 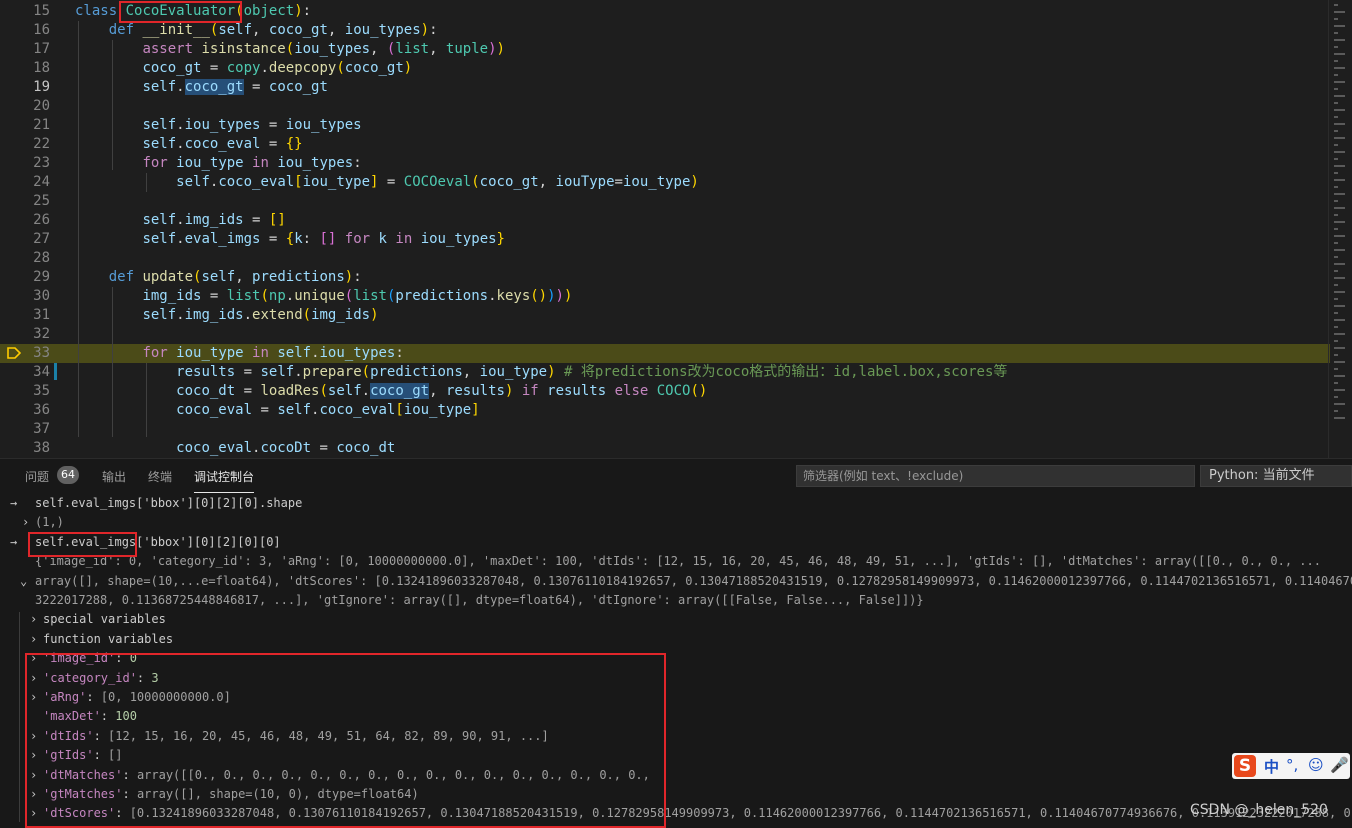 What do you see at coordinates (23, 581) in the screenshot?
I see `expand-chevron-icon: ⌄` at bounding box center [23, 581].